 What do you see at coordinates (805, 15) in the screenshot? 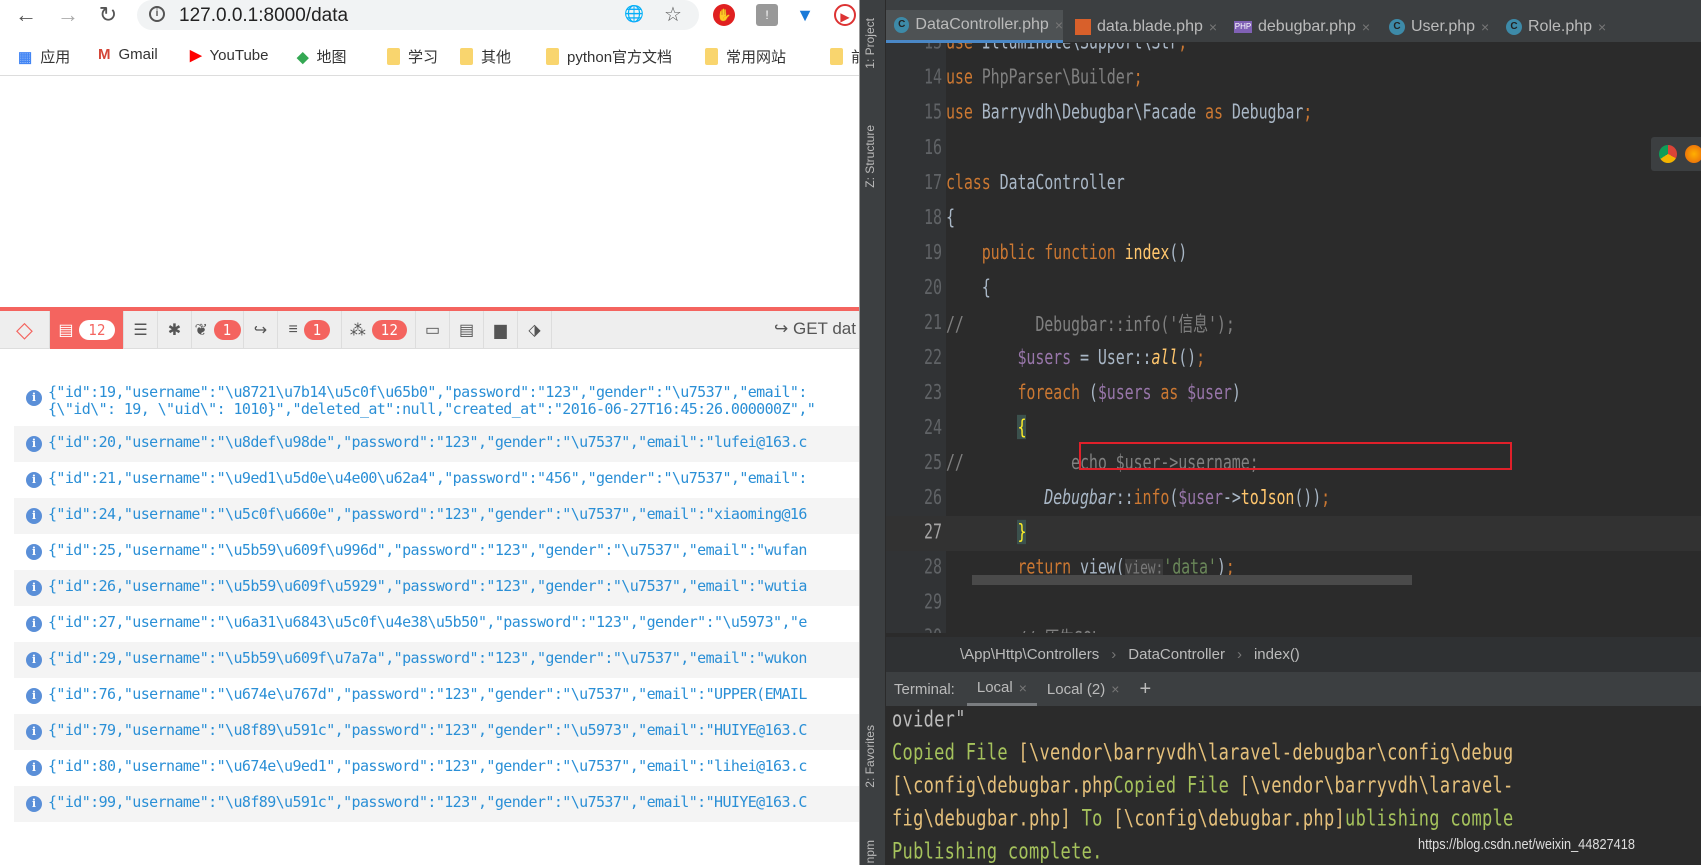
I see `extension-diamond-icon: ▼` at bounding box center [805, 15].